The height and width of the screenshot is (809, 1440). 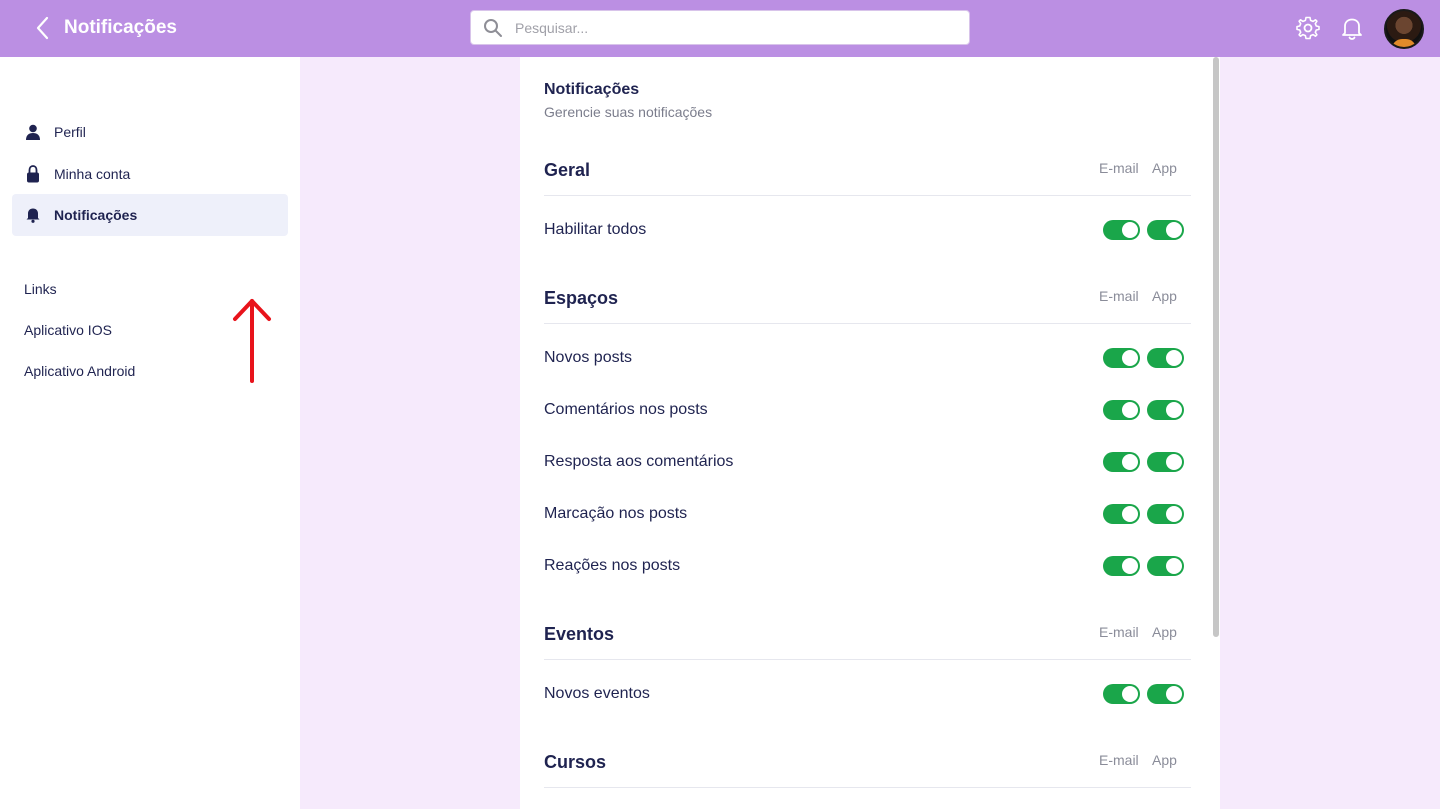 I want to click on gear-icon, so click(x=1308, y=28).